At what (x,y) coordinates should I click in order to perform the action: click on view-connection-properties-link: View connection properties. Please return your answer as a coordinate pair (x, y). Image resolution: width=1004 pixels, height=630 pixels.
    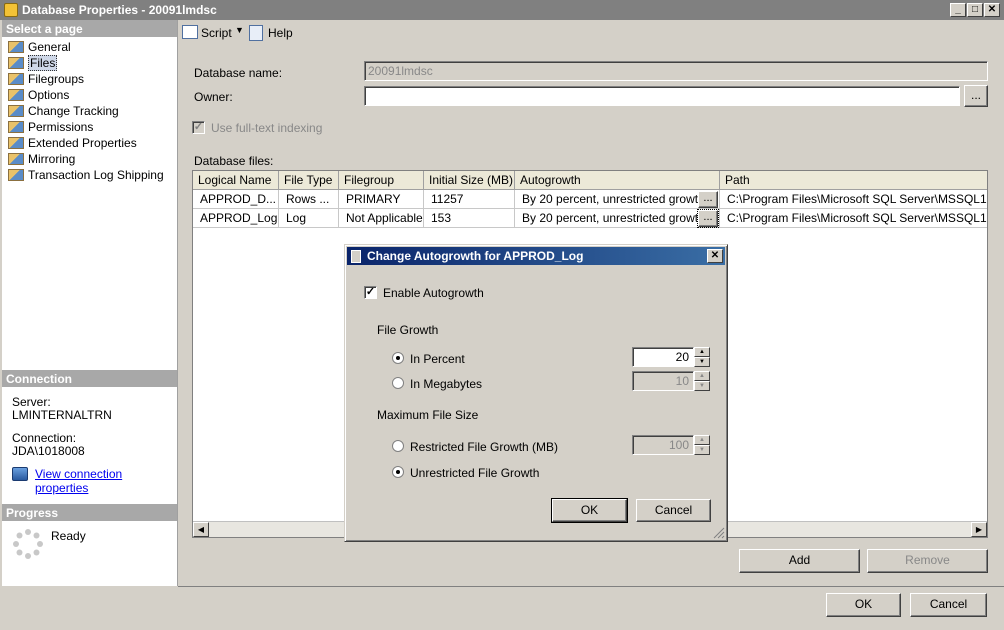
    Looking at the image, I should click on (106, 481).